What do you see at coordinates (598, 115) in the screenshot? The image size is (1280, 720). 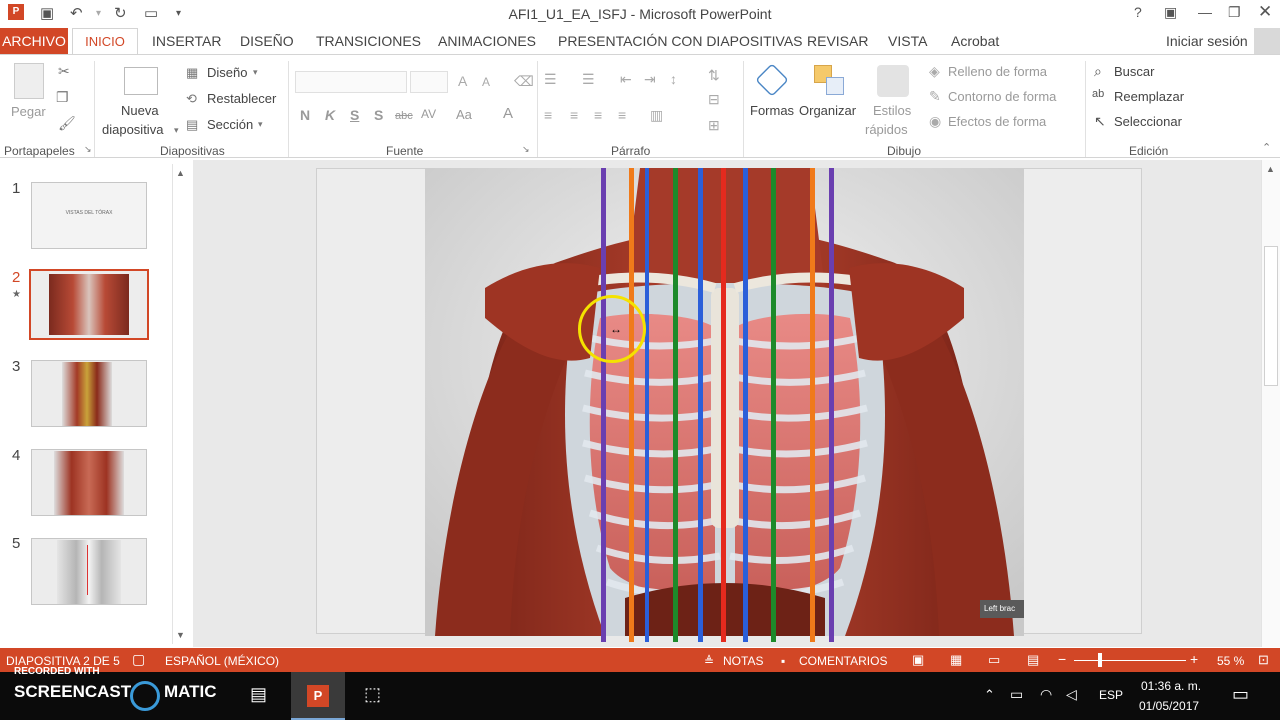 I see `align-right-icon: ≡` at bounding box center [598, 115].